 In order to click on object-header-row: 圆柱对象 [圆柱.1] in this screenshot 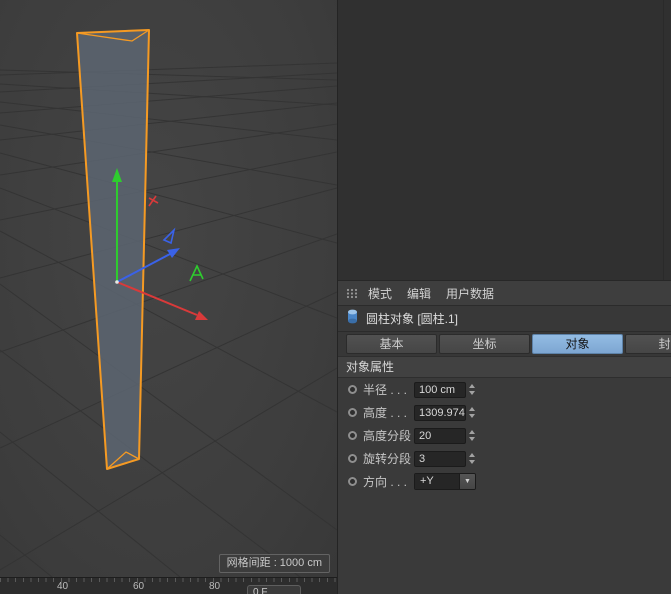, I will do `click(504, 319)`.